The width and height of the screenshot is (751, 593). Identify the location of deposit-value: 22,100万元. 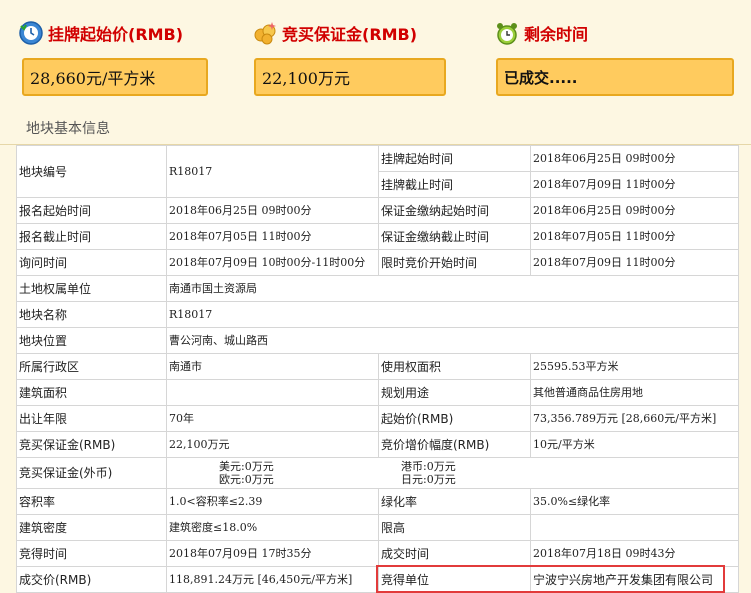
(350, 77).